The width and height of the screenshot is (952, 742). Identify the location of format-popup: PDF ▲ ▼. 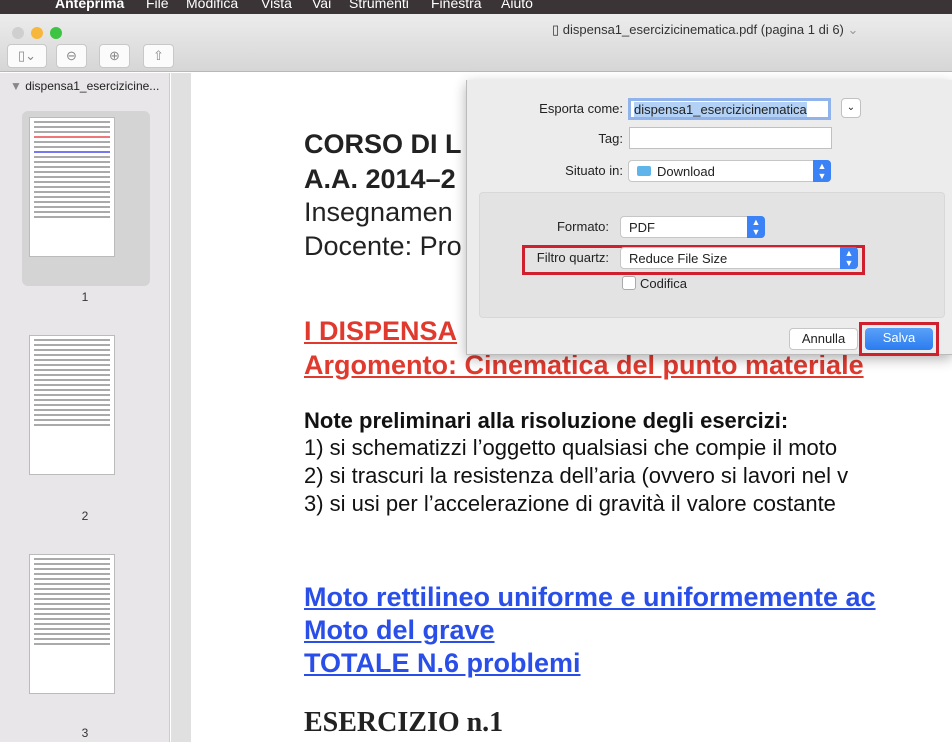
(692, 227).